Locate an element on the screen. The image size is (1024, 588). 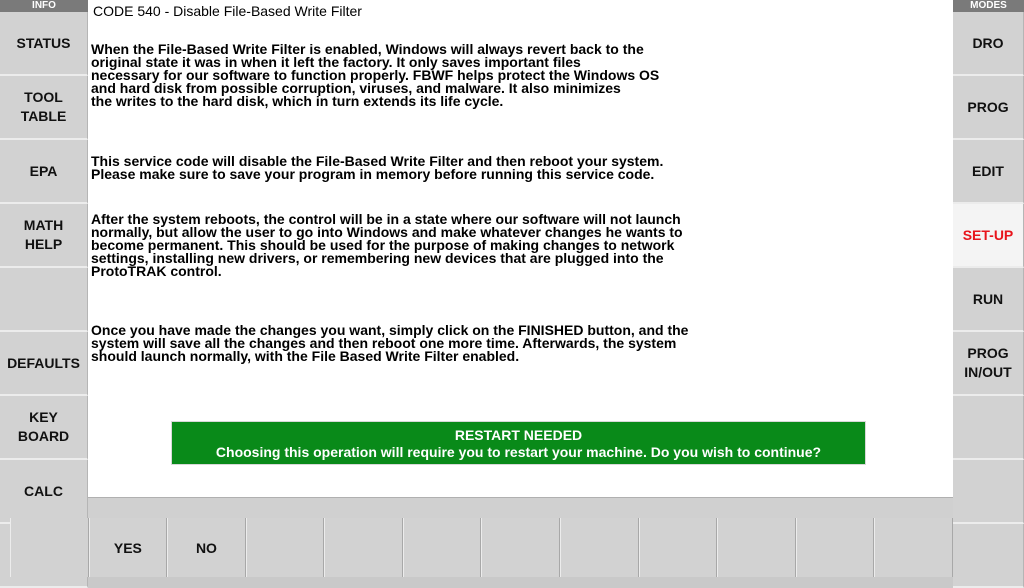
prog-button: PROG is located at coordinates (988, 108).